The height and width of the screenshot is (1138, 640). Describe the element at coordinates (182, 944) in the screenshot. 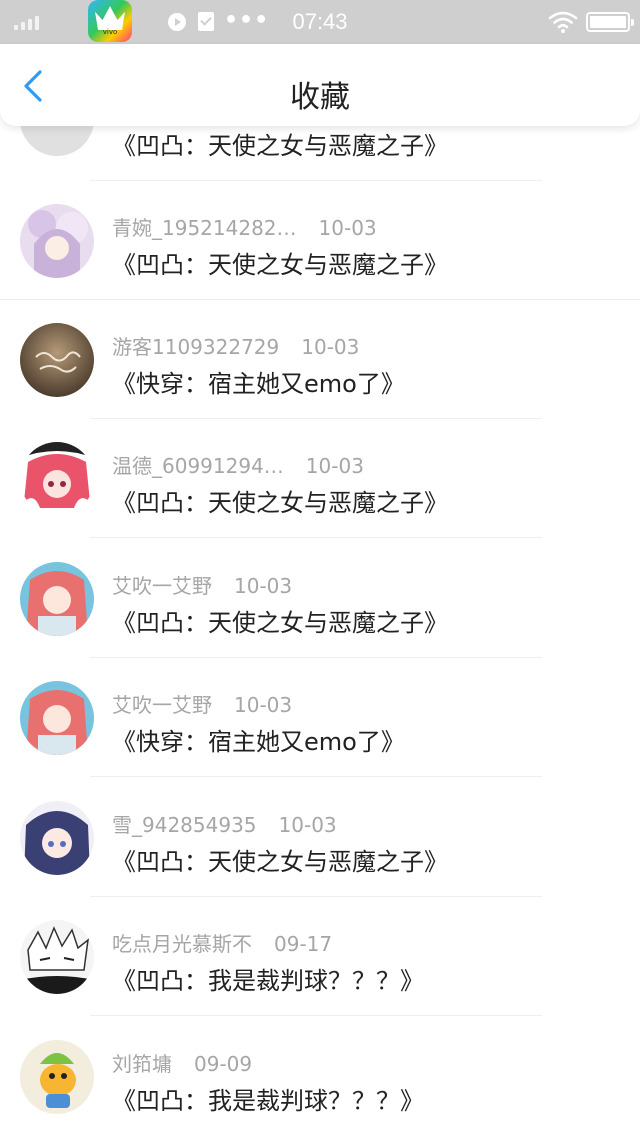

I see `username: 吃点月光慕斯不` at that location.